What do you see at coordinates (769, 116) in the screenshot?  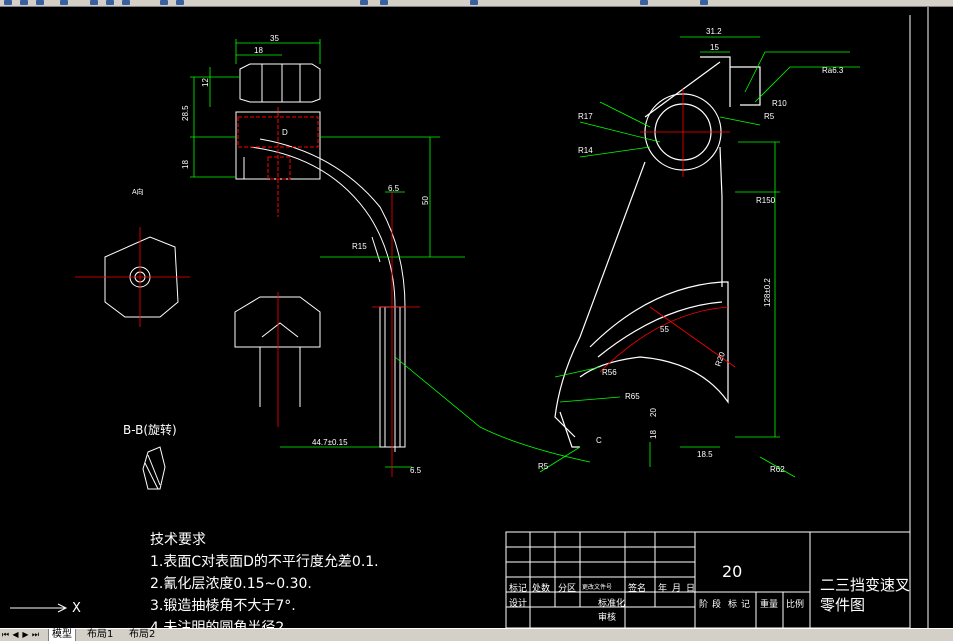 I see `dim-r5: R5` at bounding box center [769, 116].